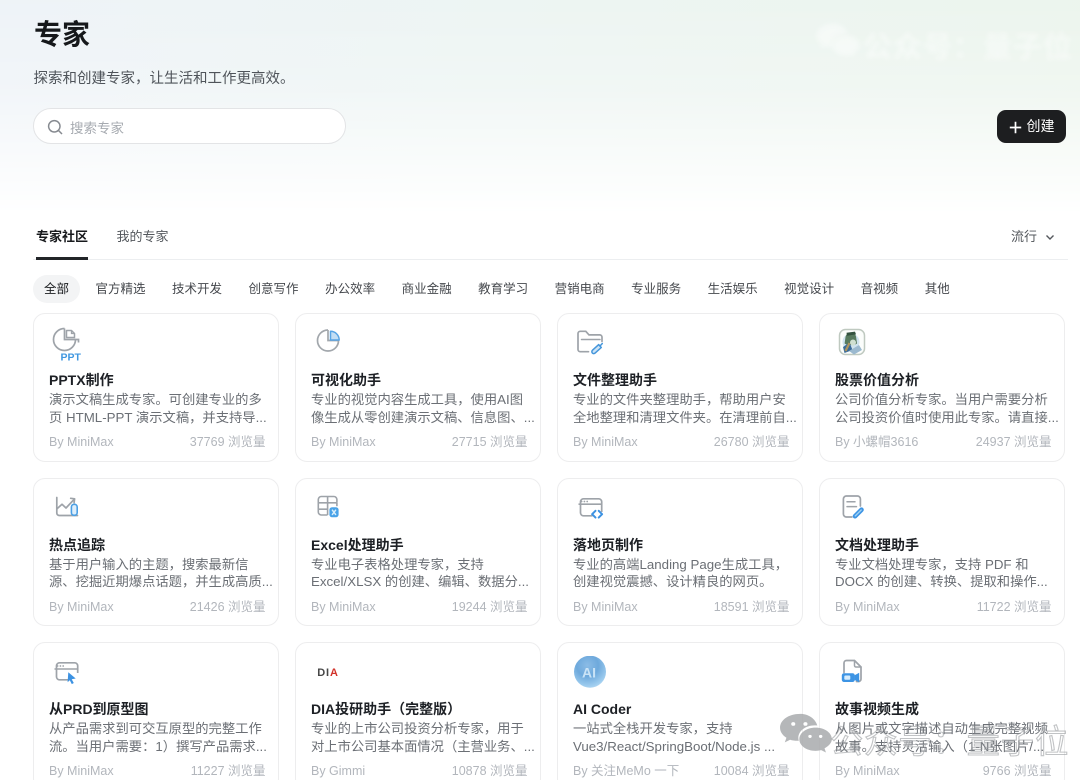  I want to click on svg-text: AI, so click(589, 673).